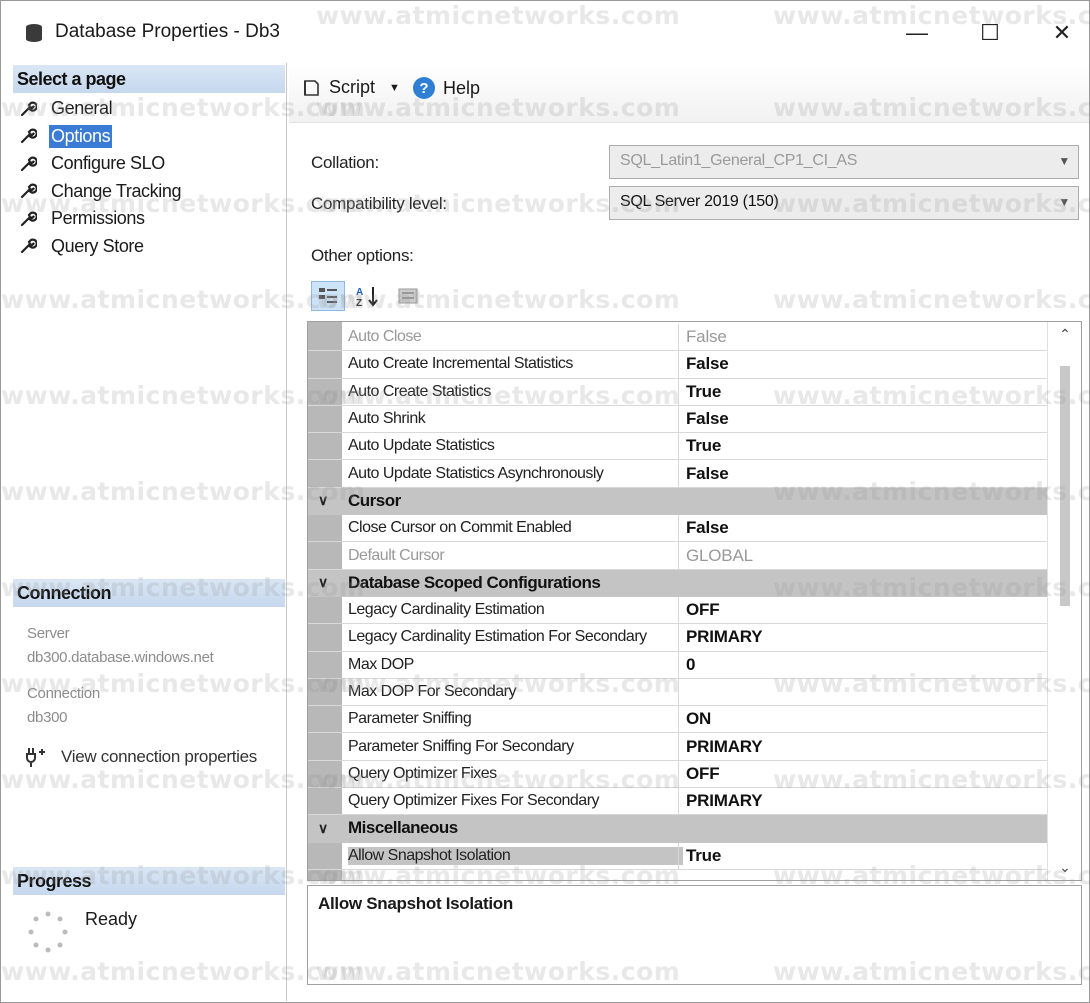 The image size is (1090, 1003). Describe the element at coordinates (678, 447) in the screenshot. I see `grid-property-row: Auto Update Statistics True` at that location.